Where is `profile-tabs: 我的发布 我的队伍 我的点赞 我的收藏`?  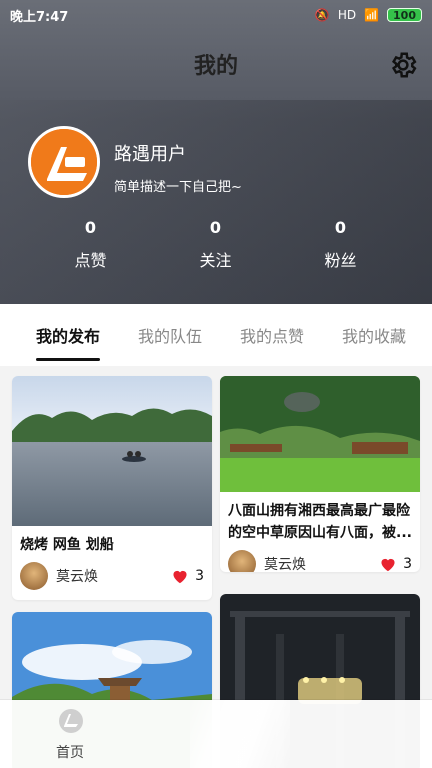
profile-tabs: 我的发布 我的队伍 我的点赞 我的收藏 is located at coordinates (216, 335).